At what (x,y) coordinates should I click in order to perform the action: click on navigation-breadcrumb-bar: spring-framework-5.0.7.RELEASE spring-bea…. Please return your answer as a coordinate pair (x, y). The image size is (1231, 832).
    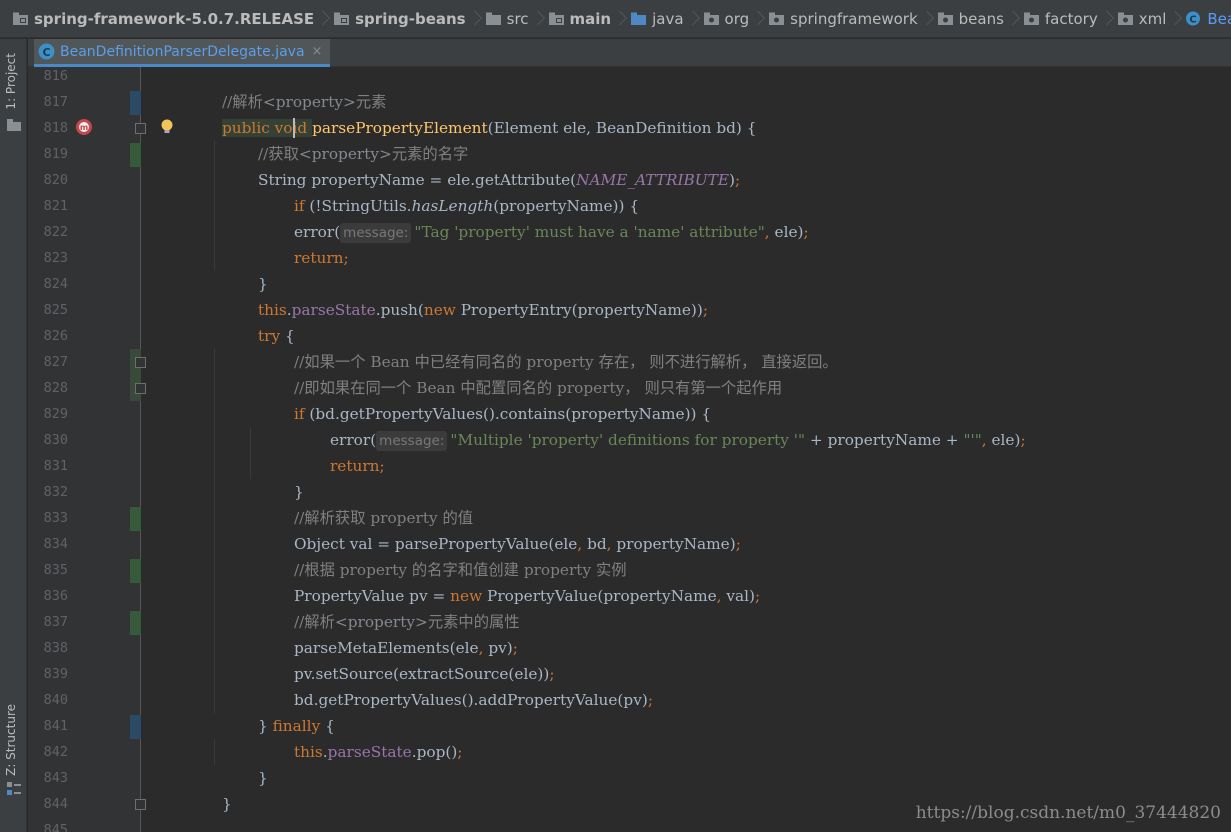
    Looking at the image, I should click on (615, 19).